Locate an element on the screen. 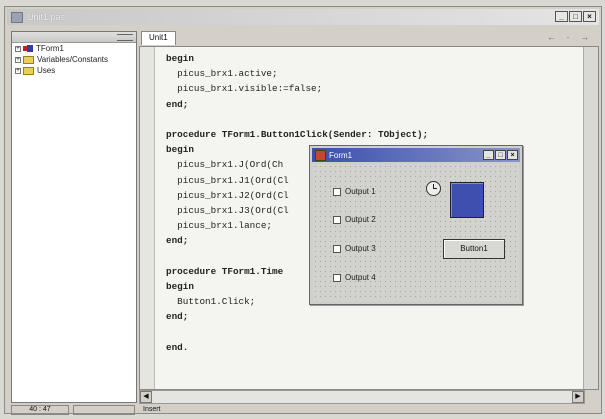  code-line: picus_brx1.visible:=false; is located at coordinates (297, 88).